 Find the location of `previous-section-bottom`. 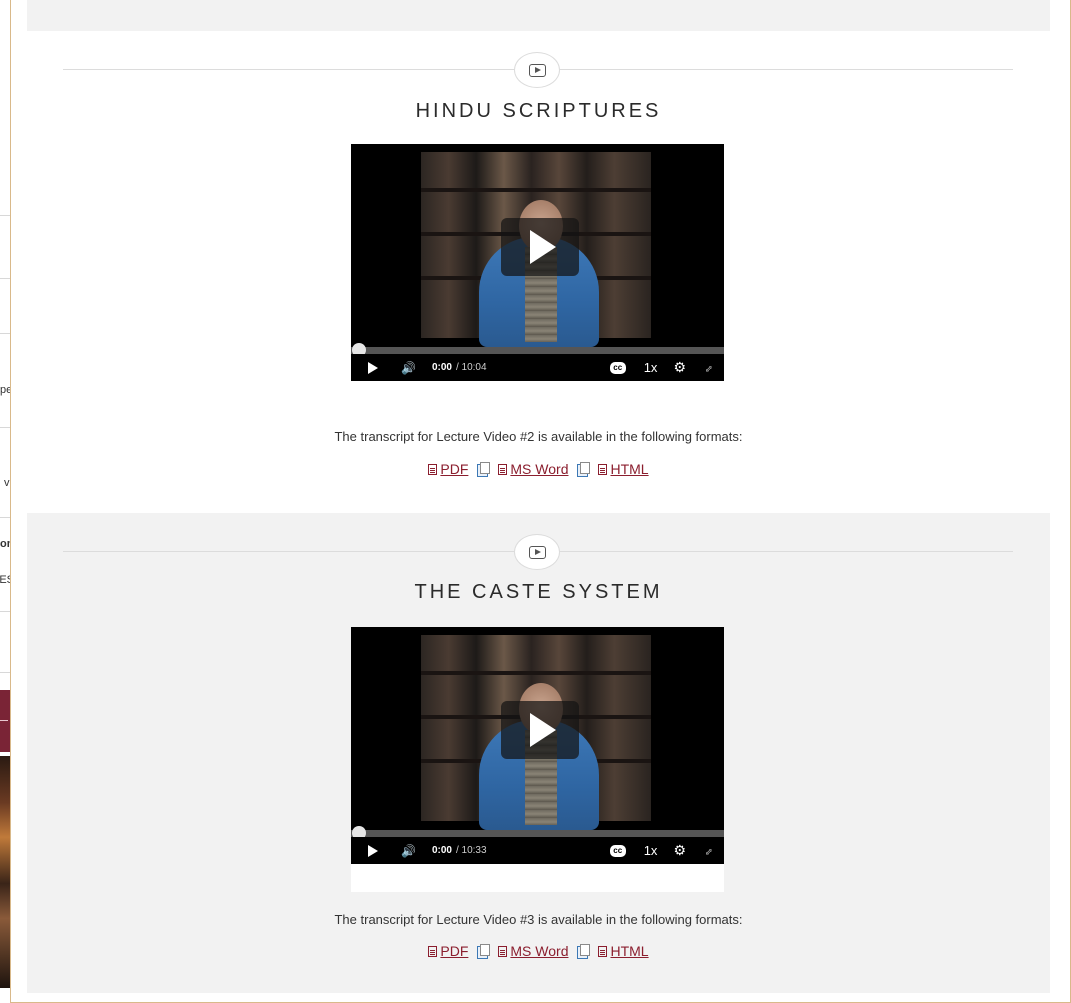

previous-section-bottom is located at coordinates (538, 15).